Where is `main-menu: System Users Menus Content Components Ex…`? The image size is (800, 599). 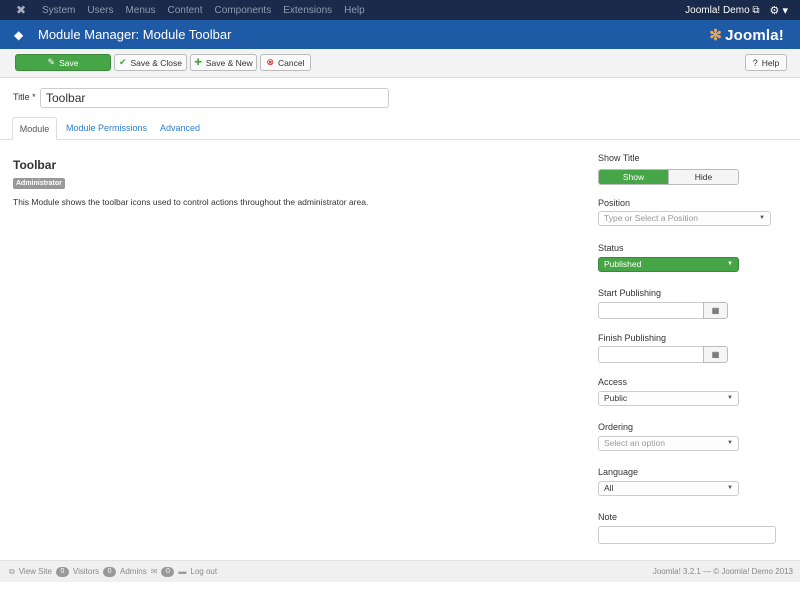
main-menu: System Users Menus Content Components Ex… is located at coordinates (203, 10).